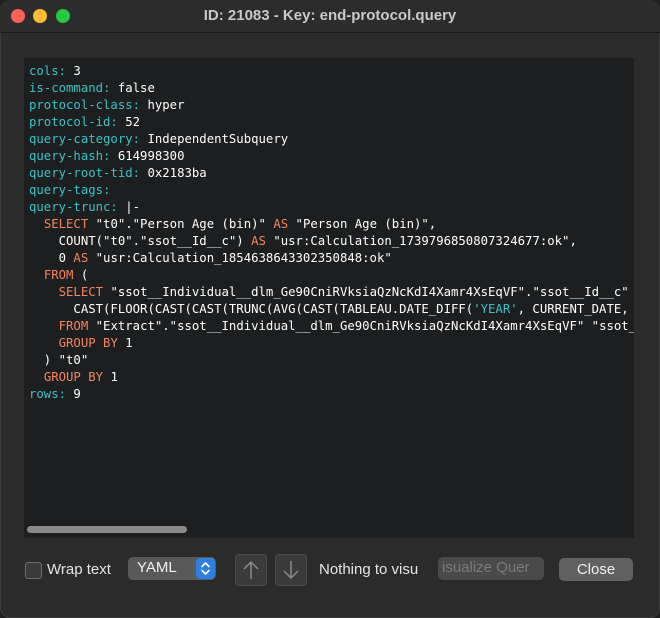 Image resolution: width=660 pixels, height=618 pixels. I want to click on code-line: protocol-class: hyper, so click(331, 105).